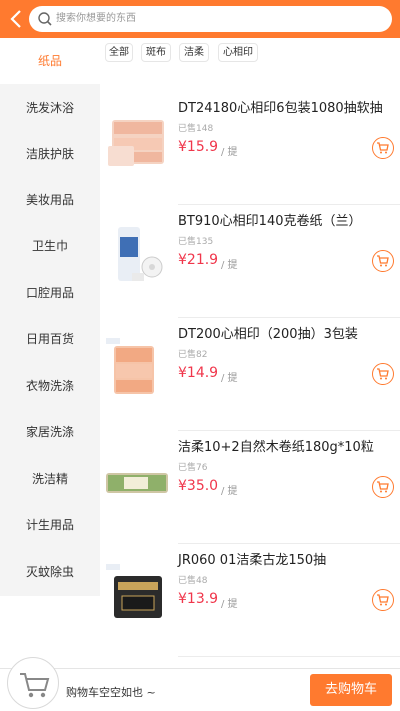 The width and height of the screenshot is (400, 711). I want to click on sidebar-item-skincare: 洁肤护肤, so click(50, 154).